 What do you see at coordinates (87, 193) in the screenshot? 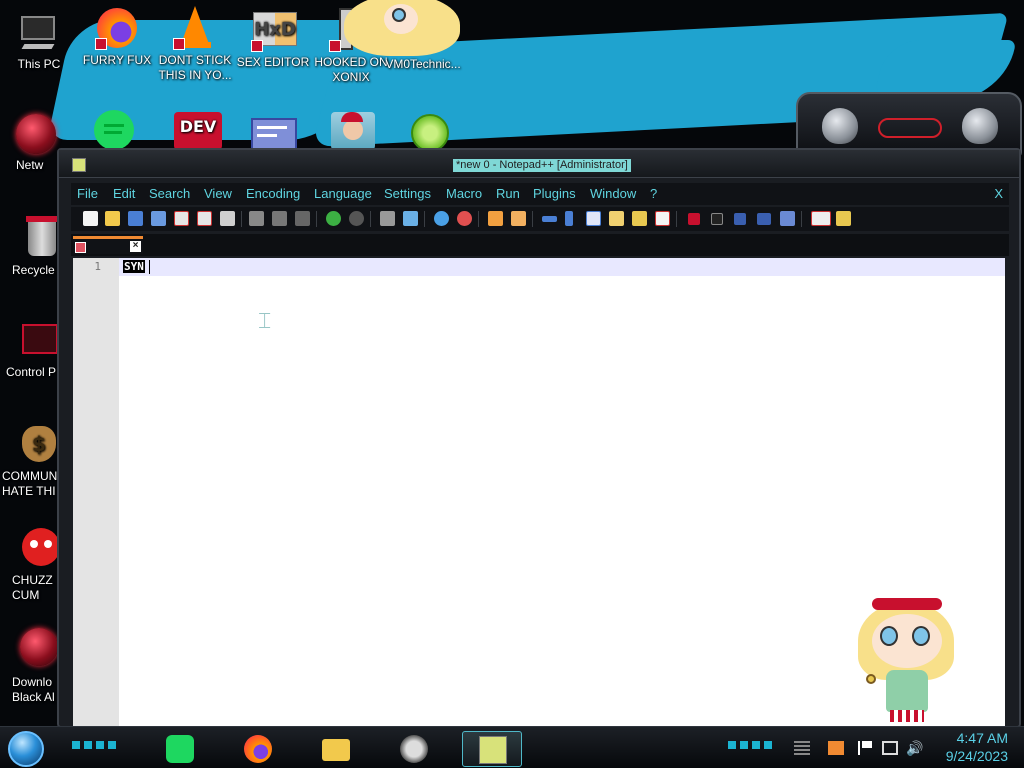
I see `menu-file: File` at bounding box center [87, 193].